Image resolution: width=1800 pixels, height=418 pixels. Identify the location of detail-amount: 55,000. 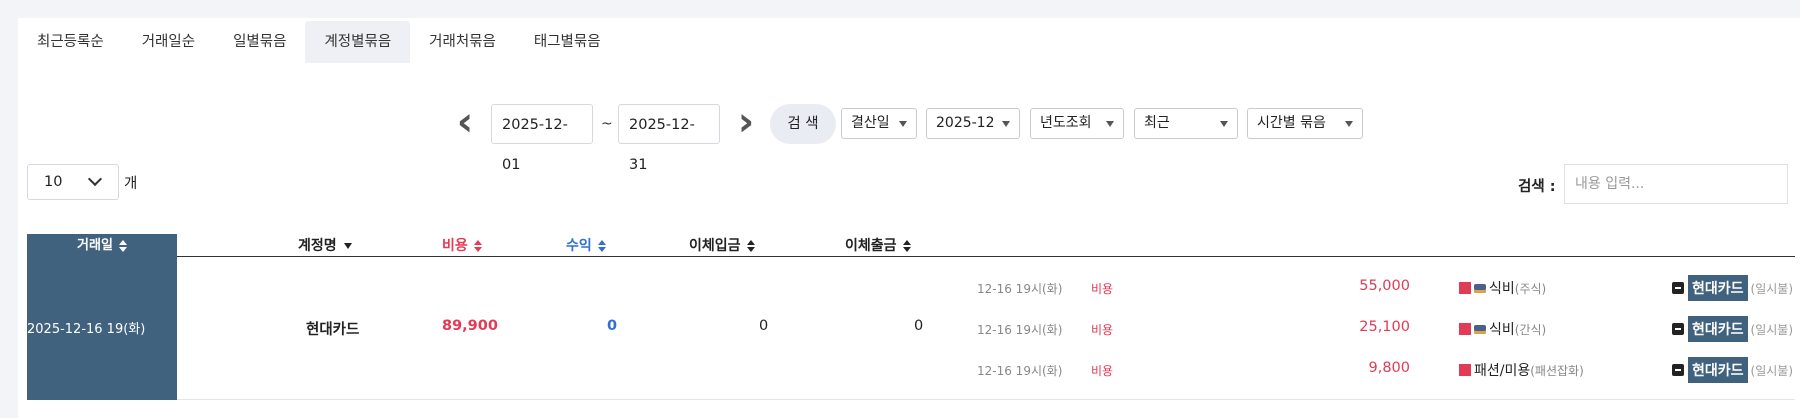
(1384, 286).